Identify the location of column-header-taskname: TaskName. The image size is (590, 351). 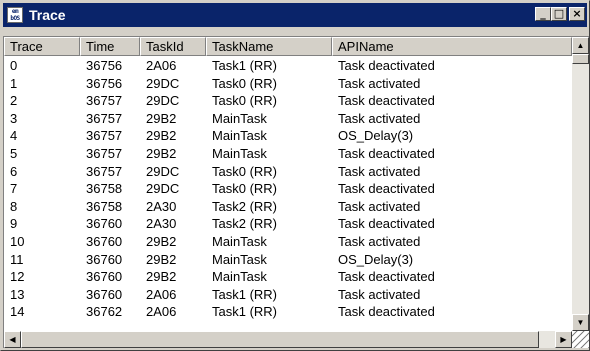
(269, 46).